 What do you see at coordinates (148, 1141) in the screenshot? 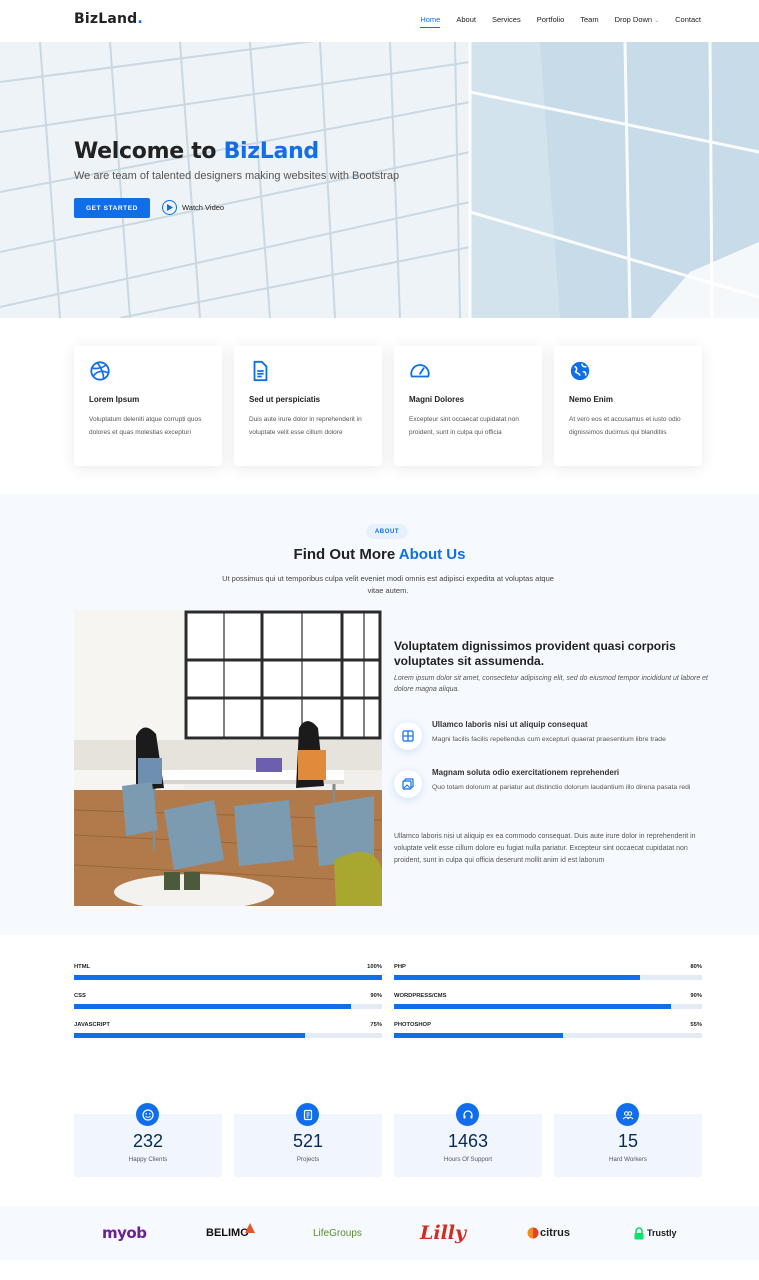
I see `count-value: 232` at bounding box center [148, 1141].